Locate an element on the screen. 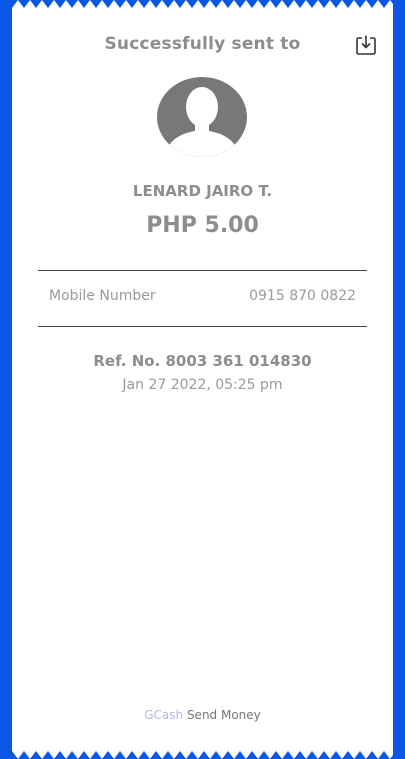 The image size is (405, 759). footer-caption: Send Money is located at coordinates (223, 715).